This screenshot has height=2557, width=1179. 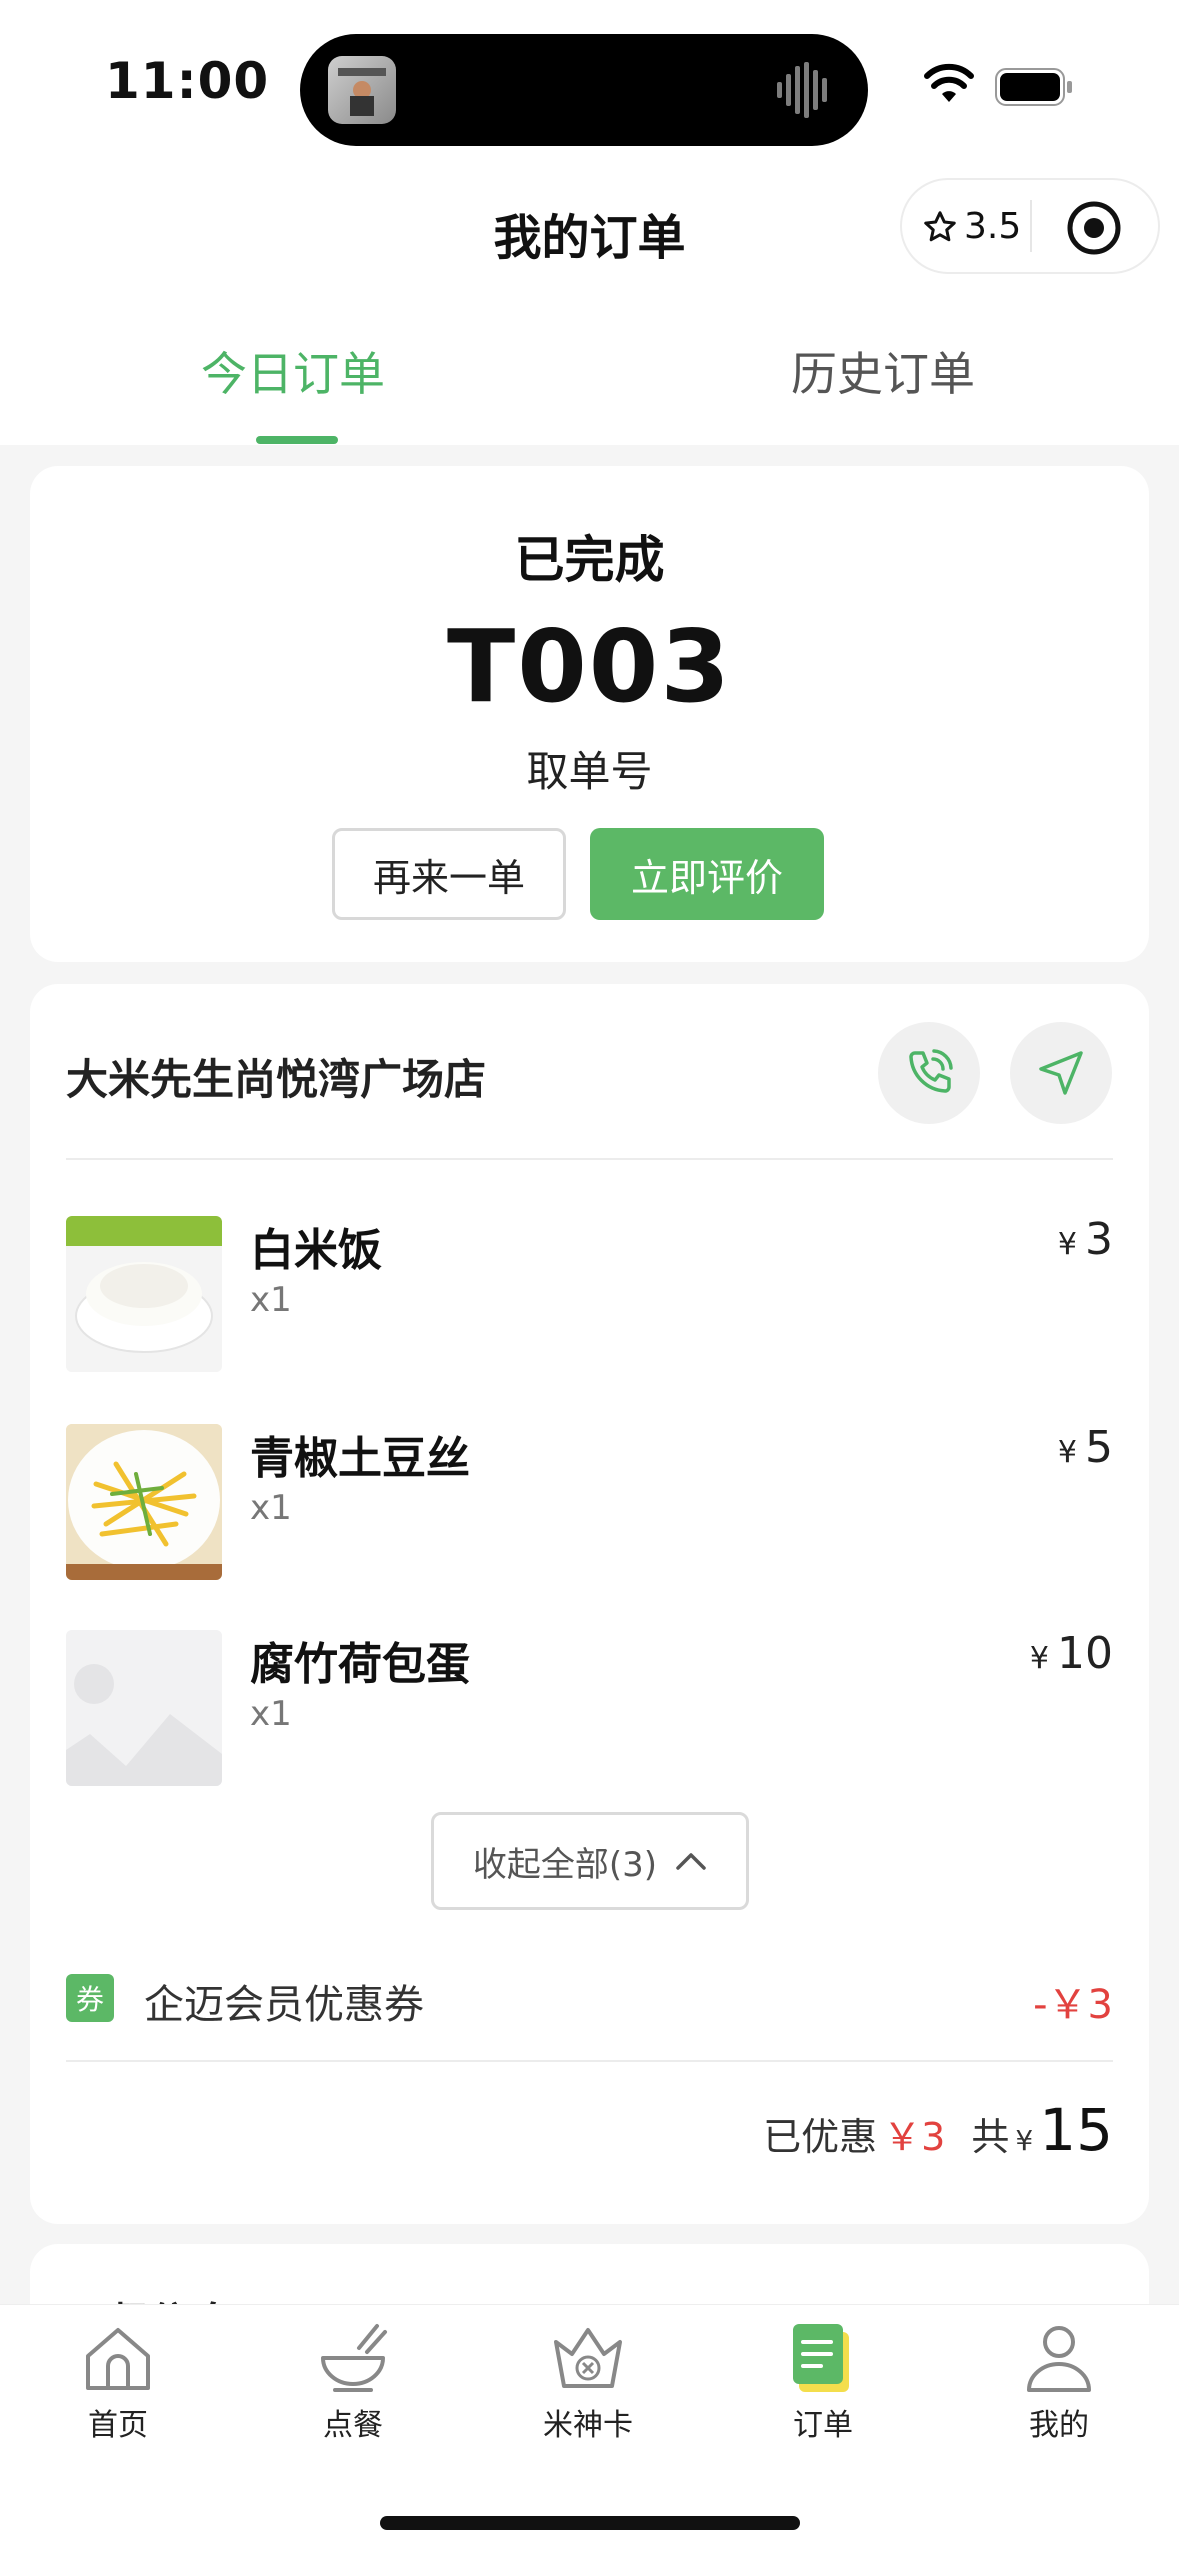 What do you see at coordinates (118, 2359) in the screenshot?
I see `home-icon` at bounding box center [118, 2359].